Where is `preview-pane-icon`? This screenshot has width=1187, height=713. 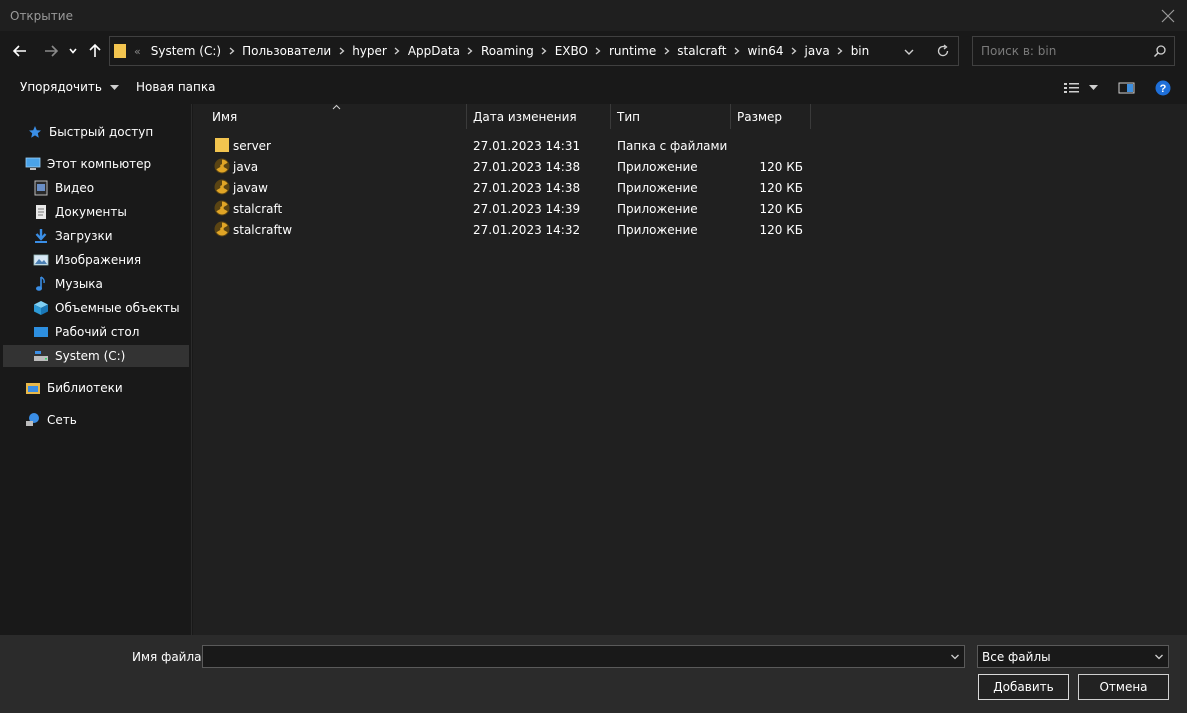 preview-pane-icon is located at coordinates (1126, 88).